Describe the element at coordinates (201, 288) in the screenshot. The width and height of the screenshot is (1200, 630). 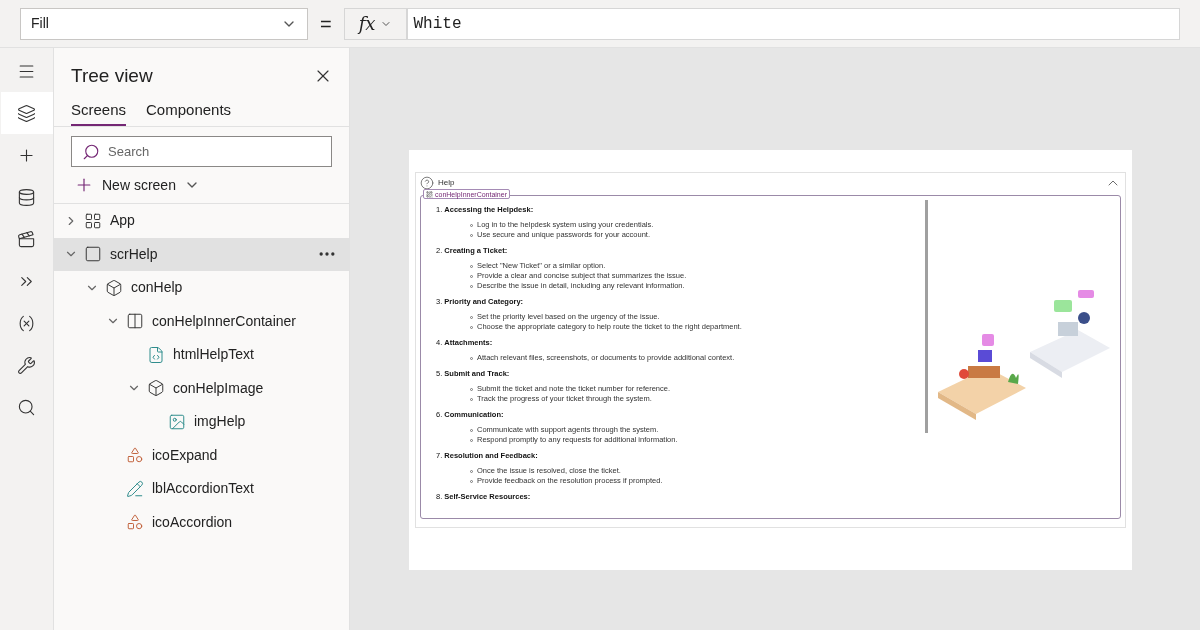
I see `tree-item: conHelp` at that location.